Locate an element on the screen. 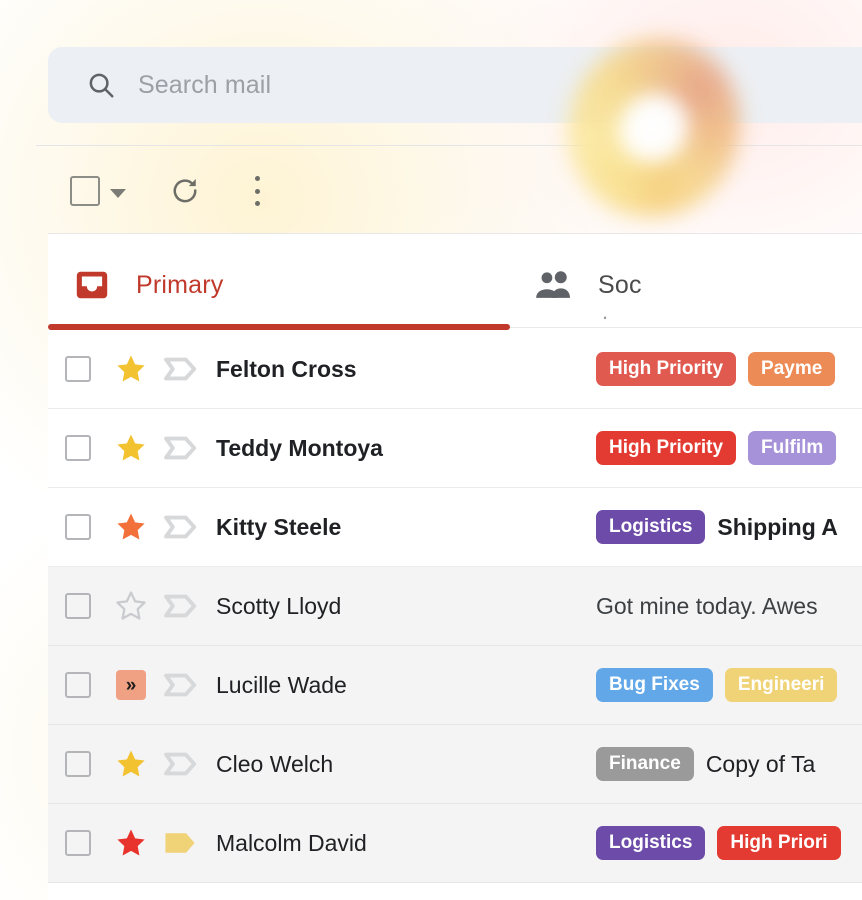 The image size is (862, 900). list-toolbar is located at coordinates (455, 191).